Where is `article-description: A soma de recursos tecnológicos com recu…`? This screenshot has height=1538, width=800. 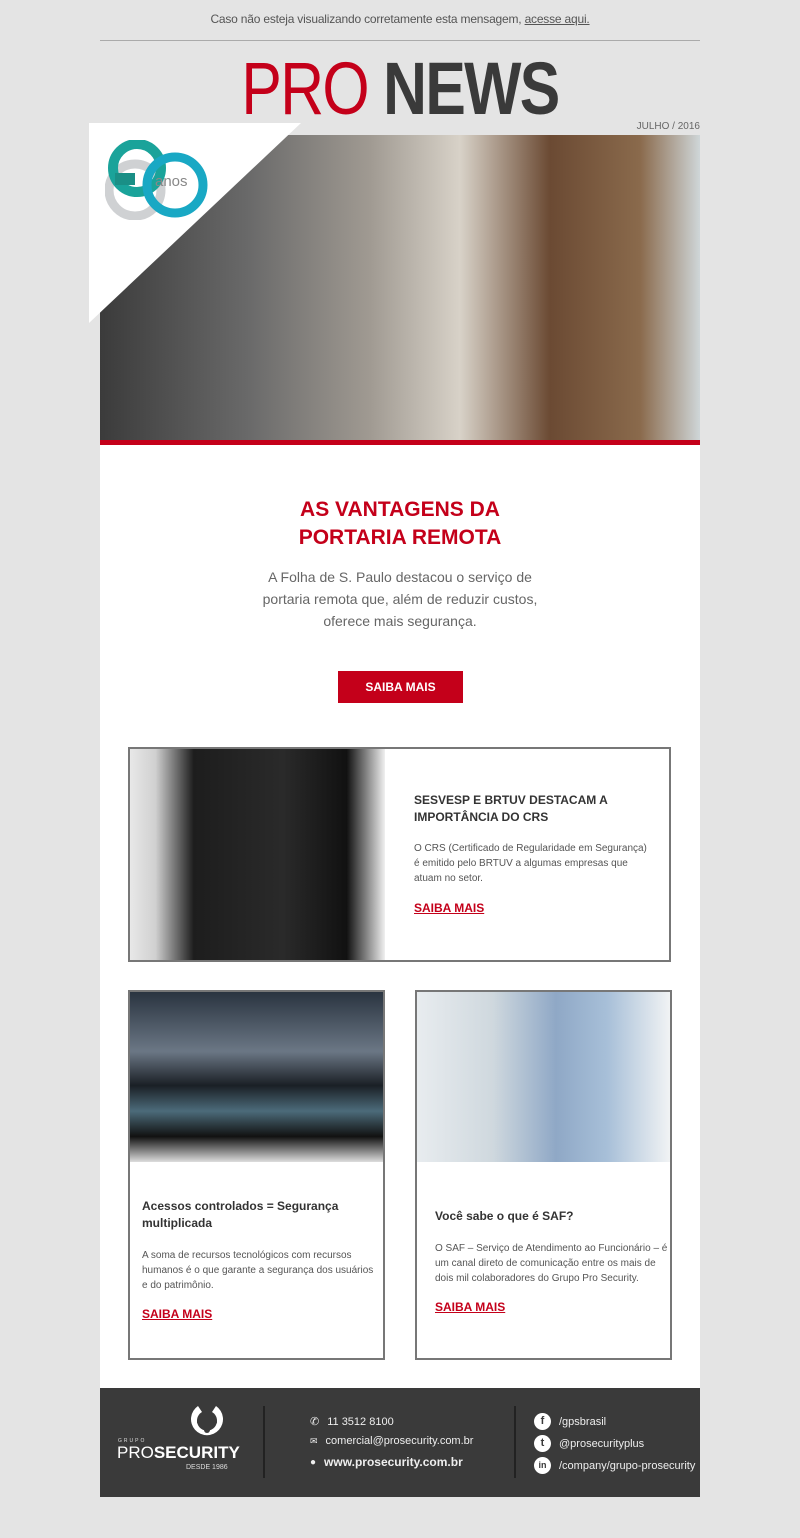
article-description: A soma de recursos tecnológicos com recu… is located at coordinates (257, 1270).